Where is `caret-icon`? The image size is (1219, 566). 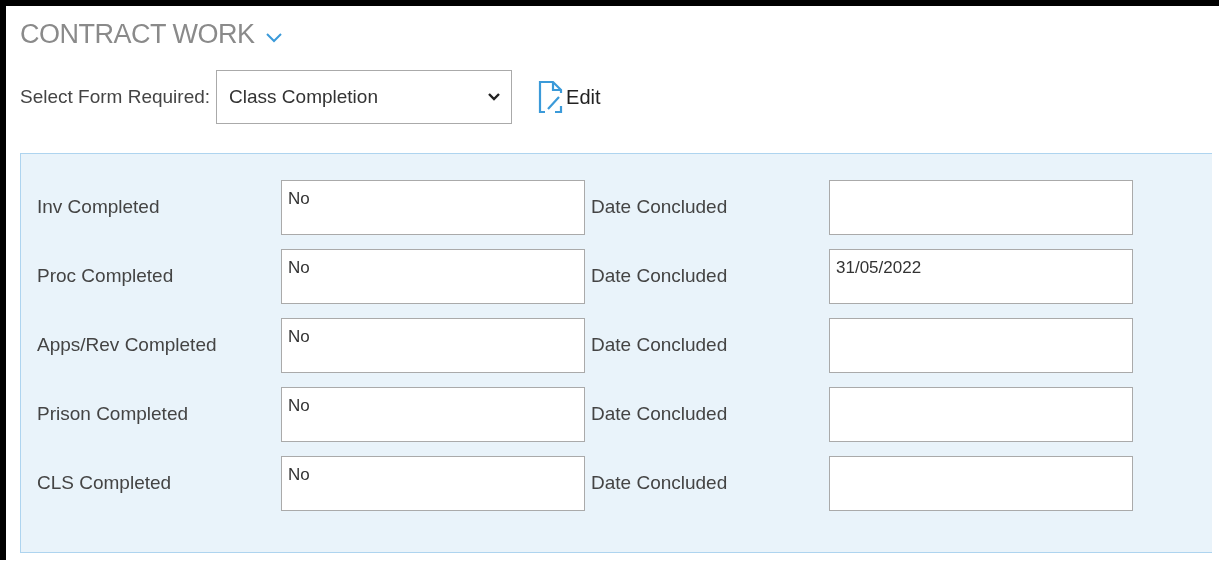 caret-icon is located at coordinates (494, 97).